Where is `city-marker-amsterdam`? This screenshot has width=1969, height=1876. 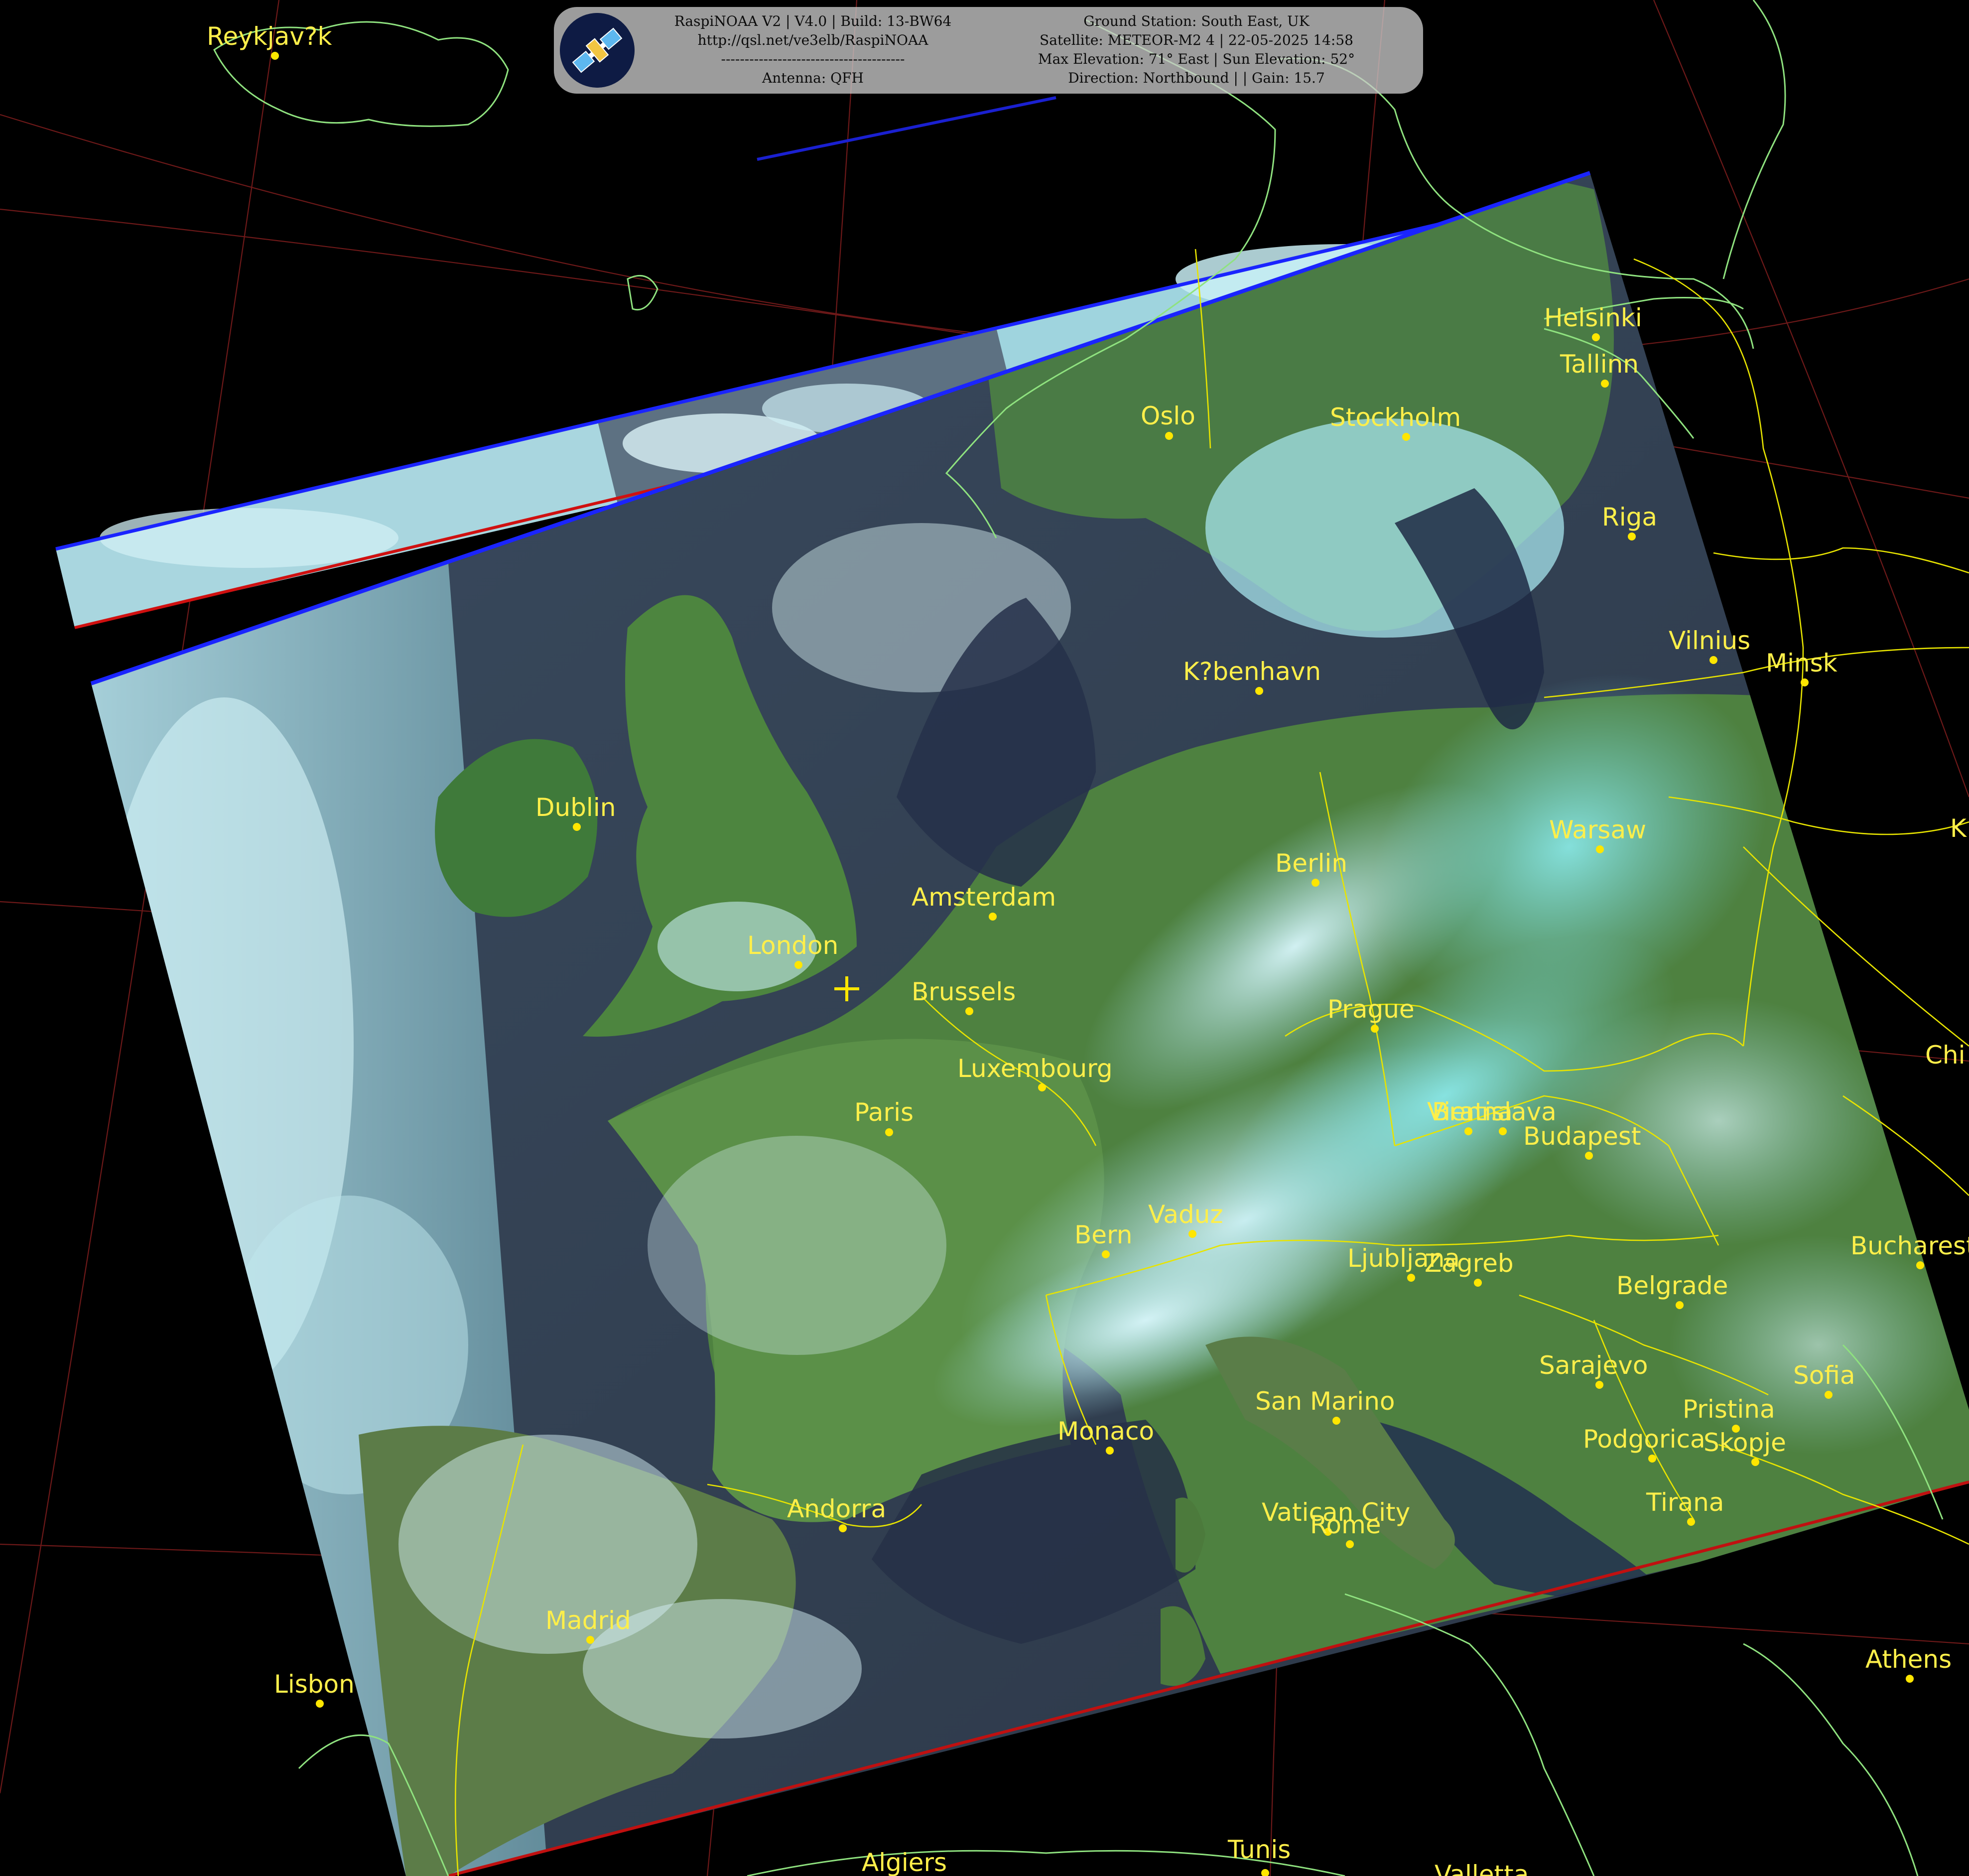
city-marker-amsterdam is located at coordinates (993, 917).